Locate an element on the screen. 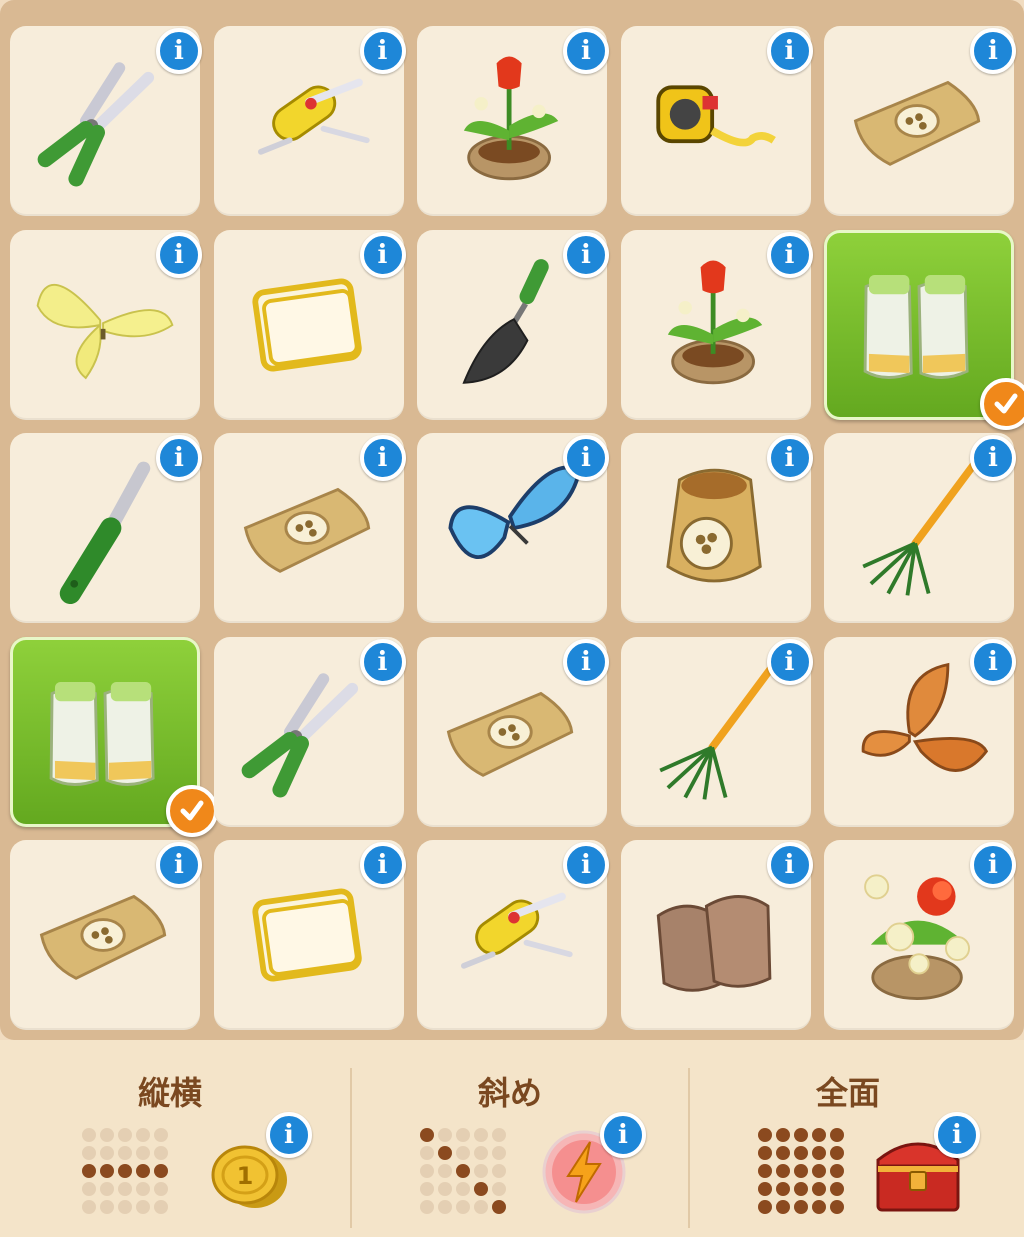 The image size is (1024, 1237). pattern-dots-full is located at coordinates (803, 1173).